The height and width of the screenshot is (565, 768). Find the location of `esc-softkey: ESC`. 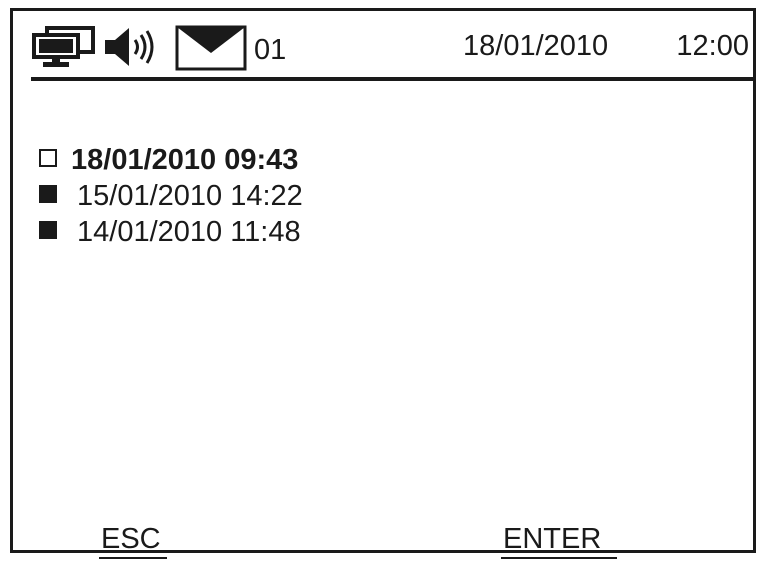

esc-softkey: ESC is located at coordinates (133, 541).